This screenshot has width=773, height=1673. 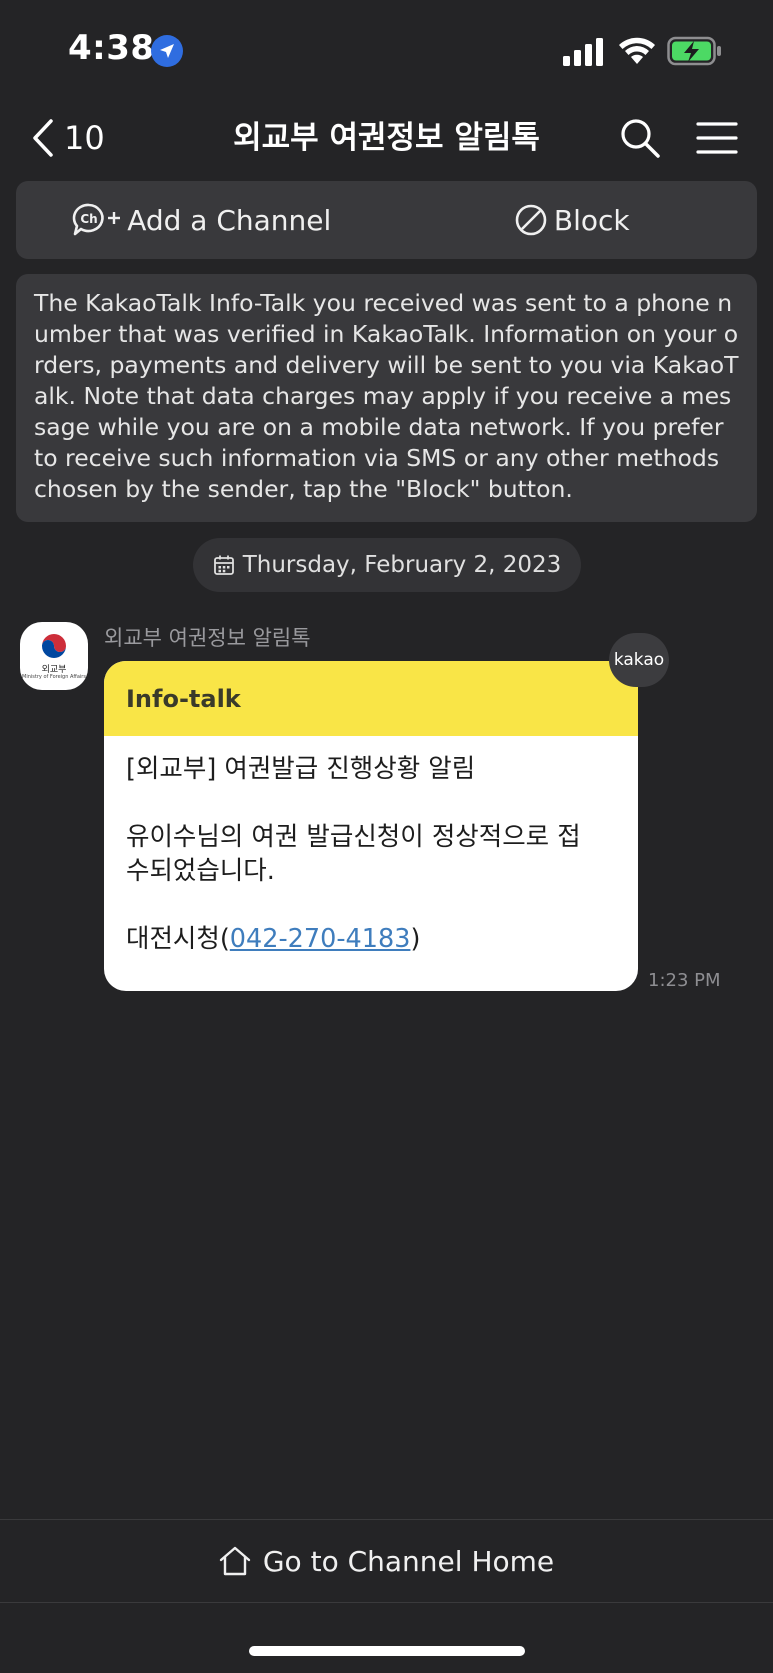 I want to click on back-button: 10, so click(x=67, y=138).